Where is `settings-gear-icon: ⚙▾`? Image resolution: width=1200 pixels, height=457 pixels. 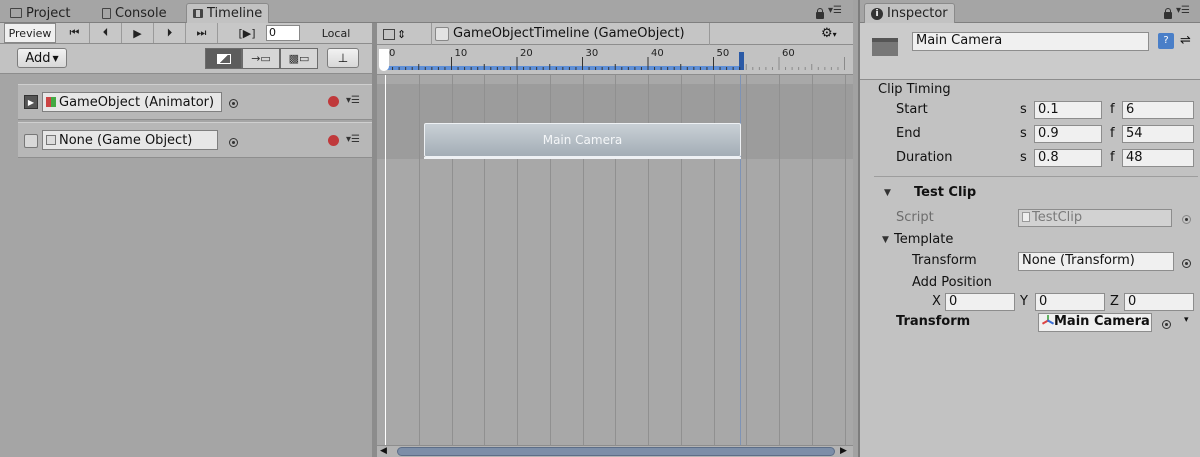
settings-gear-icon: ⚙▾ is located at coordinates (829, 33).